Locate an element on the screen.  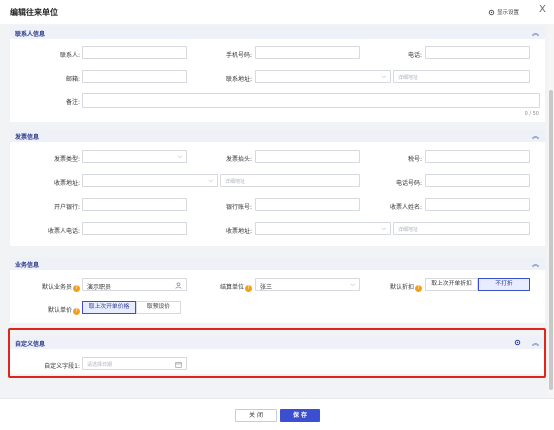
tax-no-label: 税号: is located at coordinates (414, 159).